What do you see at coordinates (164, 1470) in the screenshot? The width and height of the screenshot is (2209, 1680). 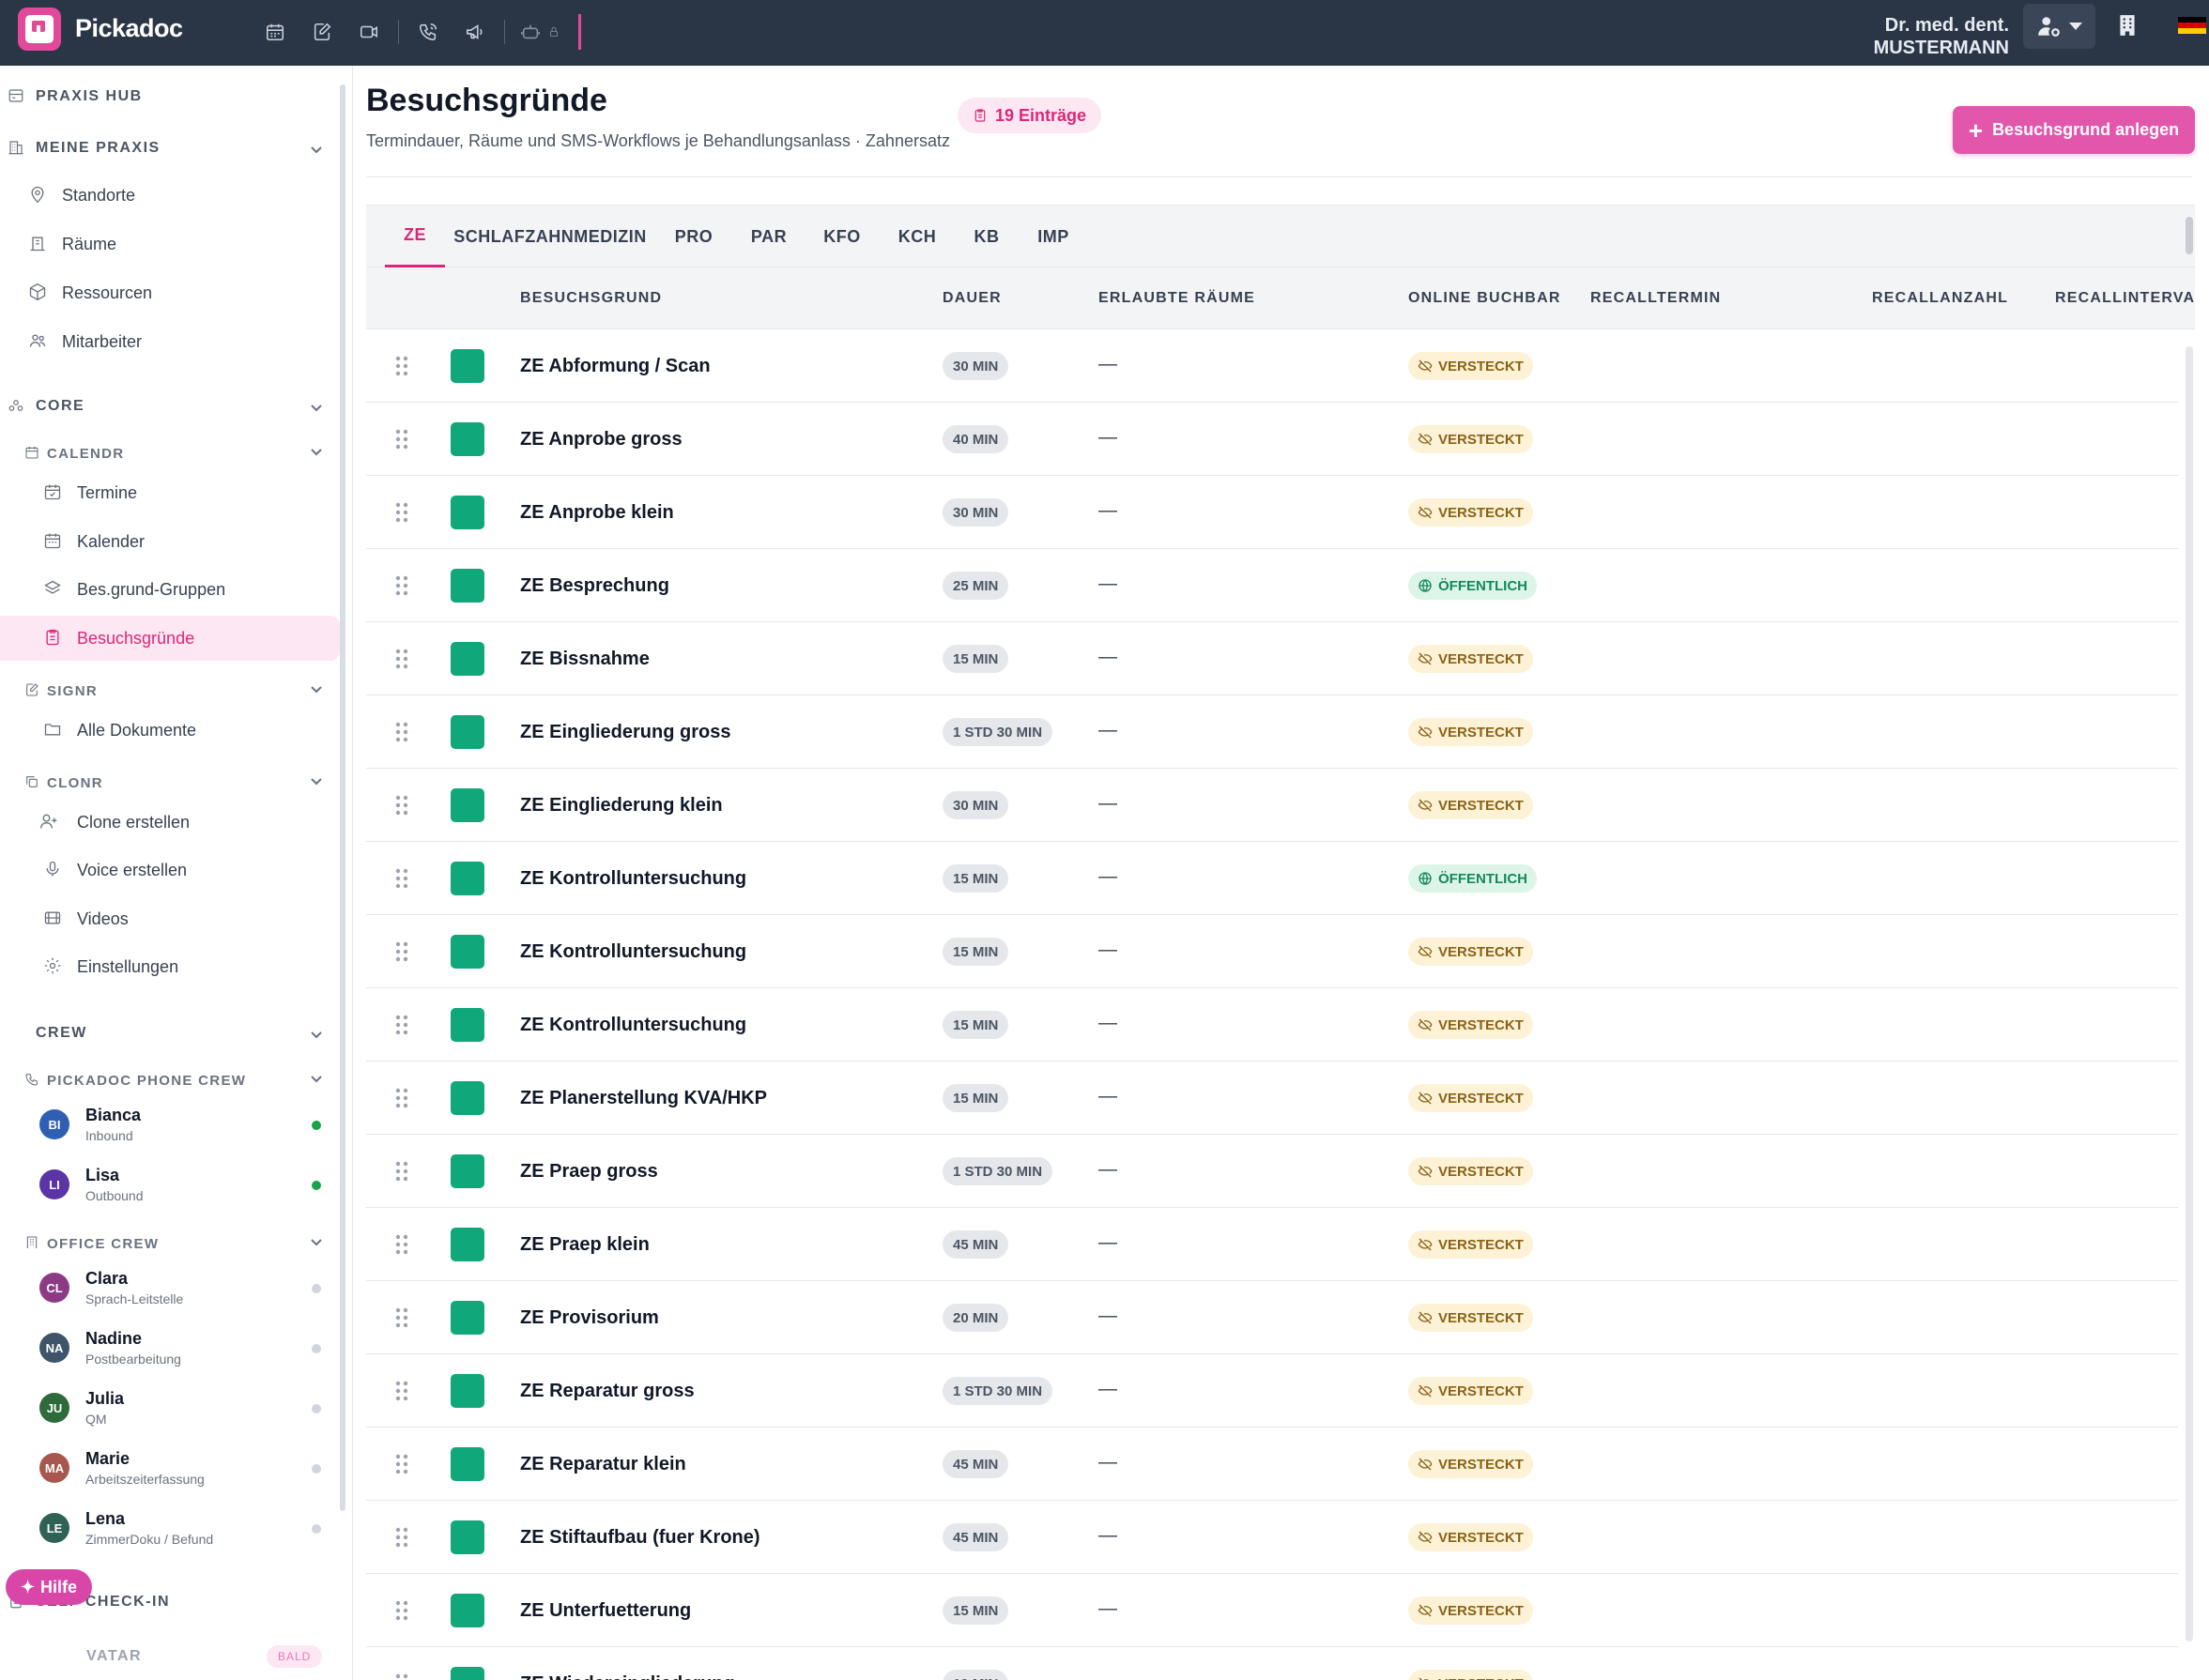 I see `crew-member: MA Marie Arbeitszeiterfassung` at bounding box center [164, 1470].